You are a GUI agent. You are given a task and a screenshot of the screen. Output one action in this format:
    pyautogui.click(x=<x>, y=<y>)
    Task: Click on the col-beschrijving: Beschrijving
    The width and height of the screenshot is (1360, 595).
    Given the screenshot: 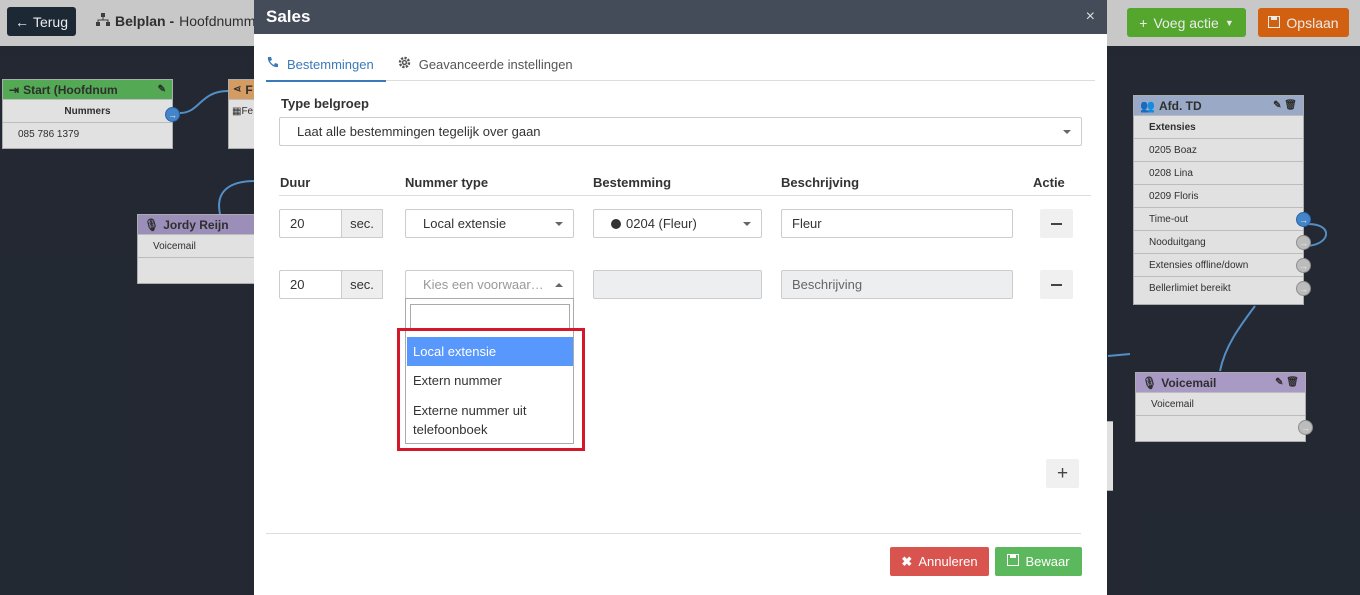 What is the action you would take?
    pyautogui.click(x=820, y=182)
    